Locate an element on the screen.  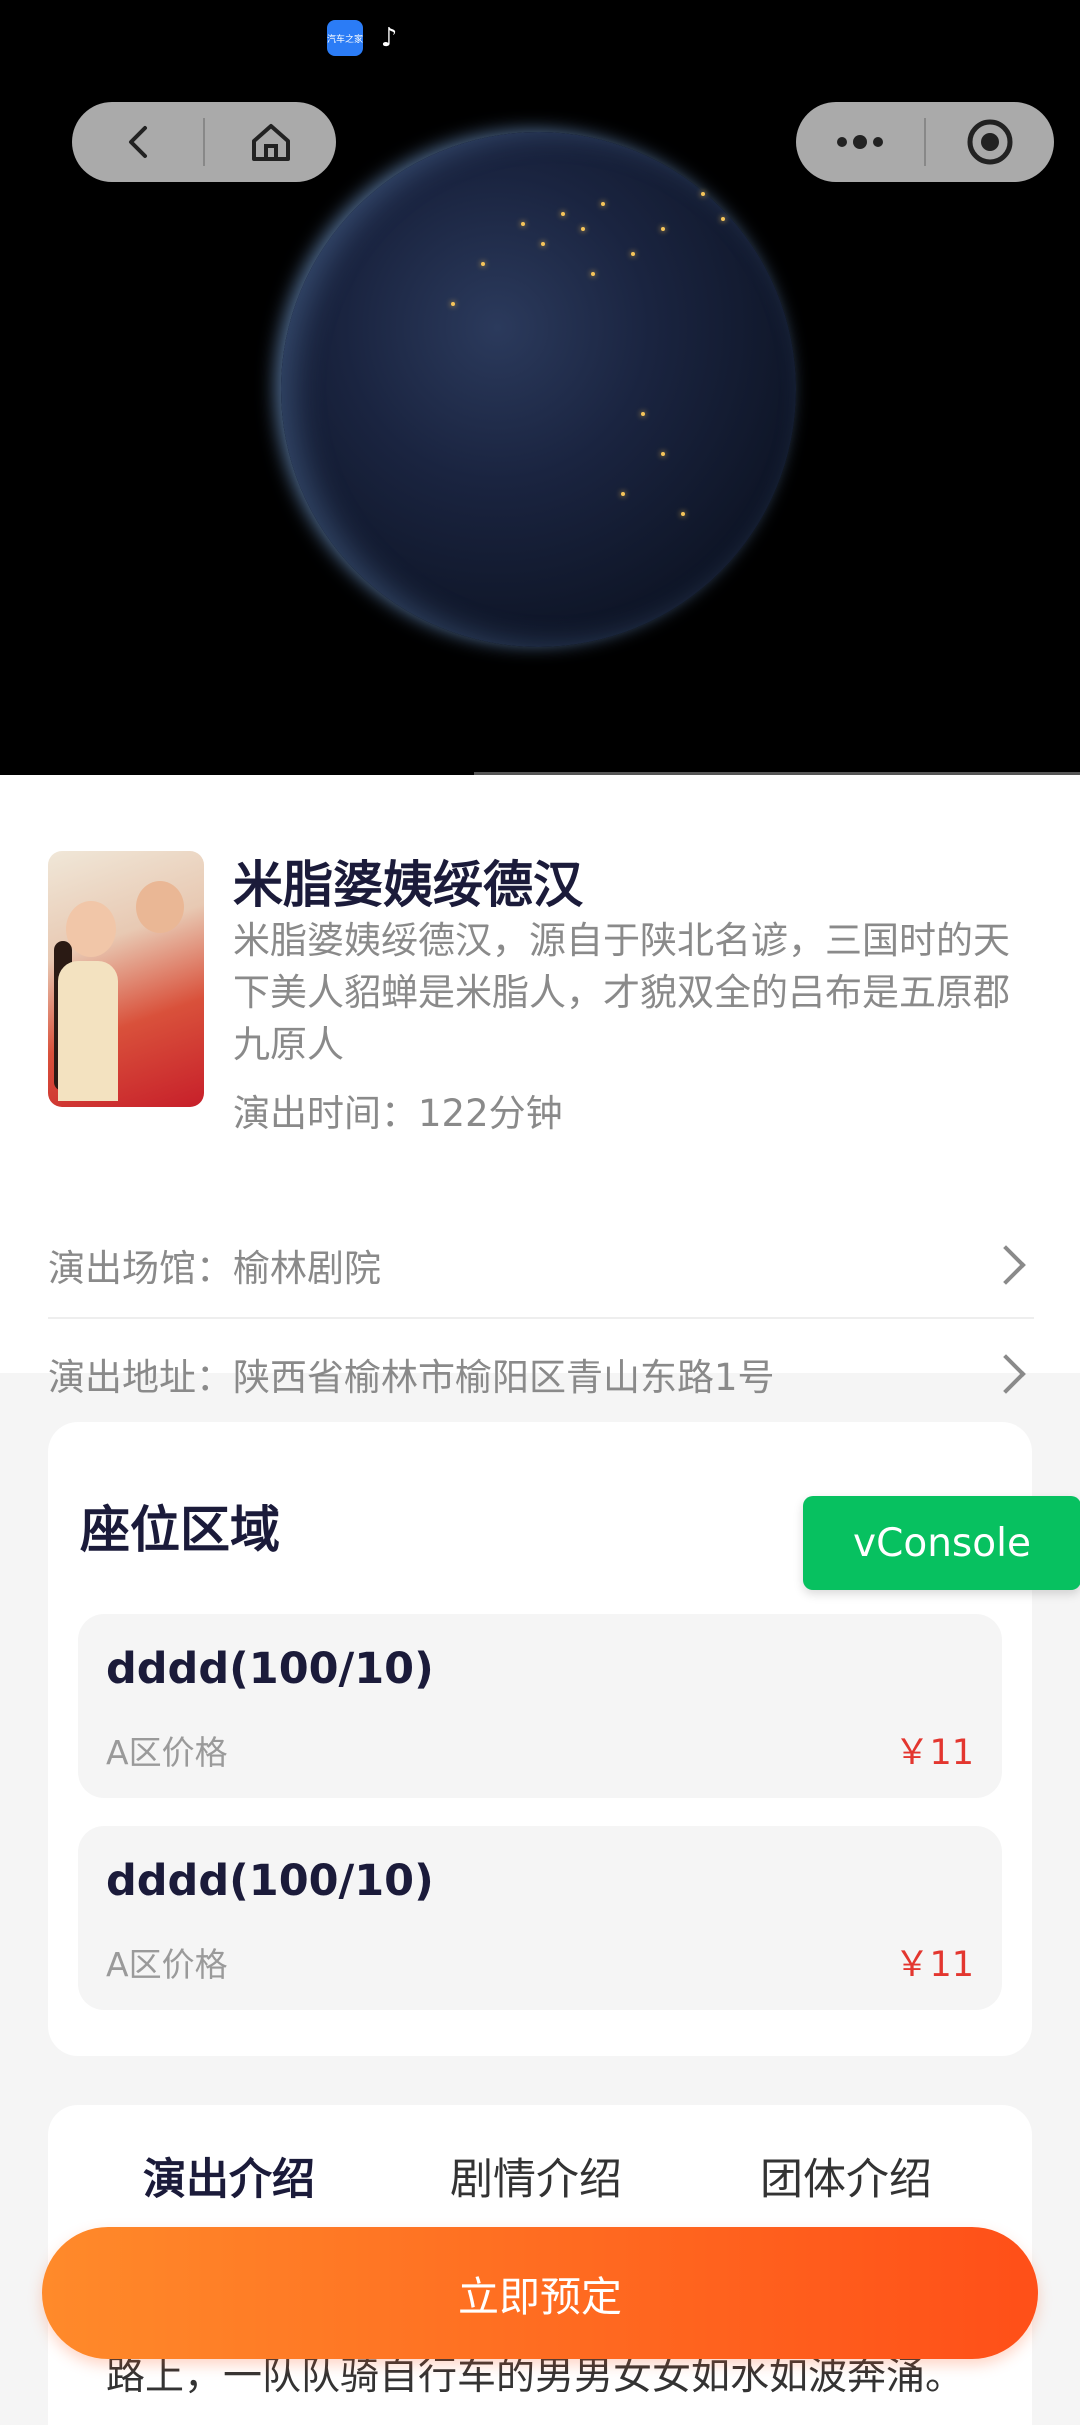
autohome-app-icon: 汽车之家 is located at coordinates (345, 38).